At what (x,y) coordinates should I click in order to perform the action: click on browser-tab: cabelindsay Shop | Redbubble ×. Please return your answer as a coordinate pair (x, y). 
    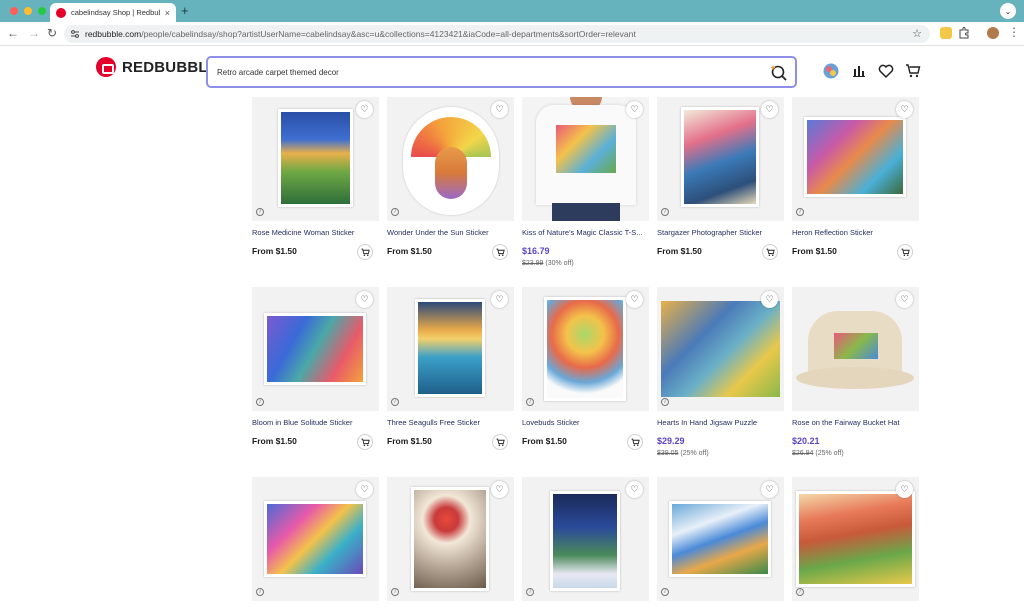
    Looking at the image, I should click on (113, 12).